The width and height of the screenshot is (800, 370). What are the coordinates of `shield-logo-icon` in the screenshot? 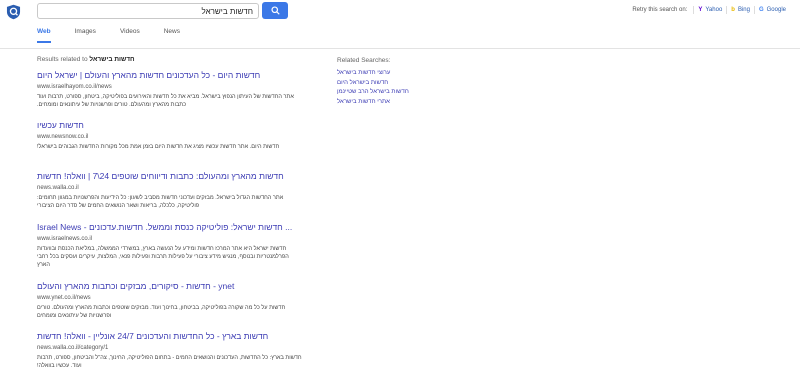 It's located at (13, 12).